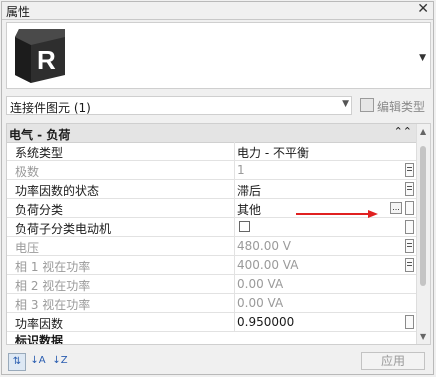 The image size is (436, 377). What do you see at coordinates (38, 361) in the screenshot?
I see `sort-ascending-icon: ↓A` at bounding box center [38, 361].